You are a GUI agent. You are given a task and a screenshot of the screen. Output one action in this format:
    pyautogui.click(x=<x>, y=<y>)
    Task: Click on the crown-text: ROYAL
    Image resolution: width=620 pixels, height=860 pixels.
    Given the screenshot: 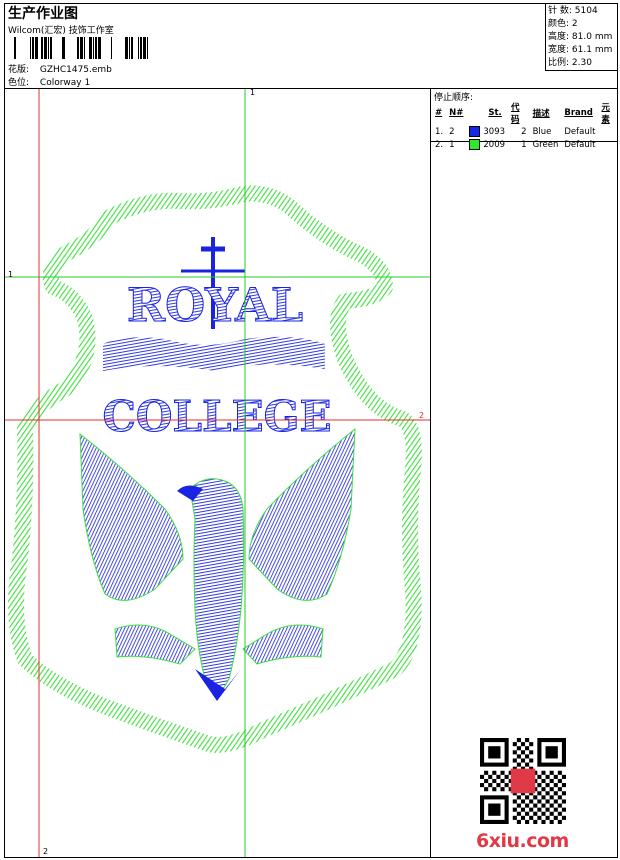 What is the action you would take?
    pyautogui.click(x=215, y=305)
    